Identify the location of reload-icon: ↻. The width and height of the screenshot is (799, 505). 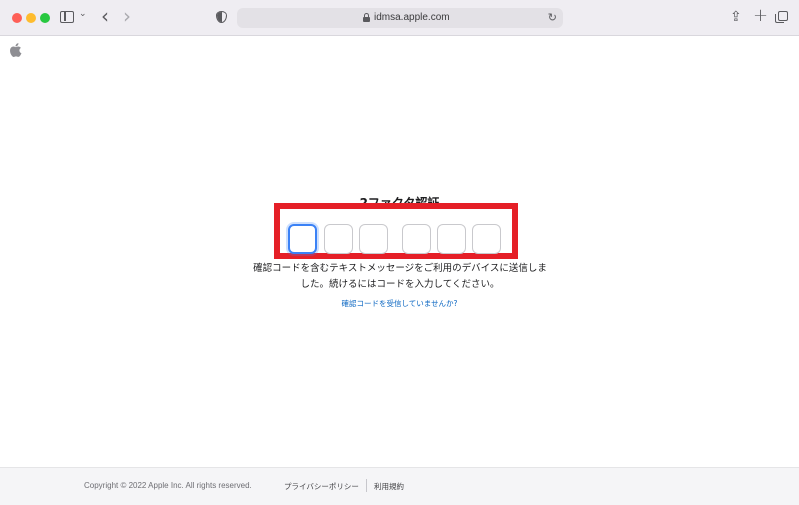
(552, 18).